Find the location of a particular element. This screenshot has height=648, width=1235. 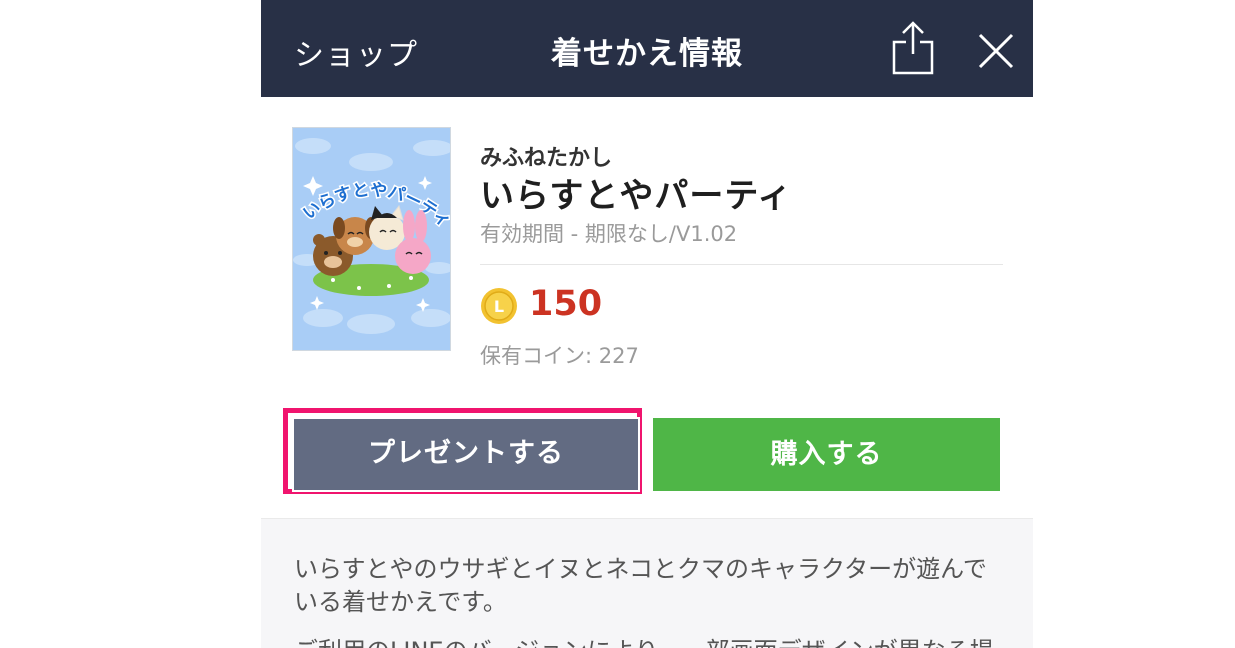

validity-info: 有効期間 - 期限なし/V1.02 is located at coordinates (609, 234).